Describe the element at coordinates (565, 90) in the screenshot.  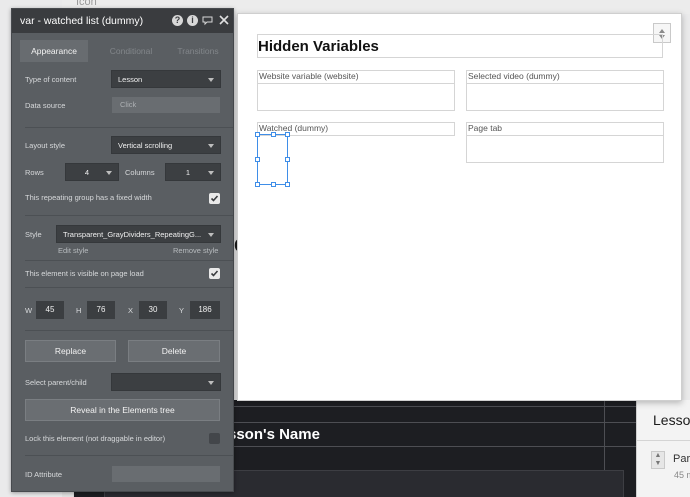
I see `selected-video-group: Selected video (dummy)` at that location.